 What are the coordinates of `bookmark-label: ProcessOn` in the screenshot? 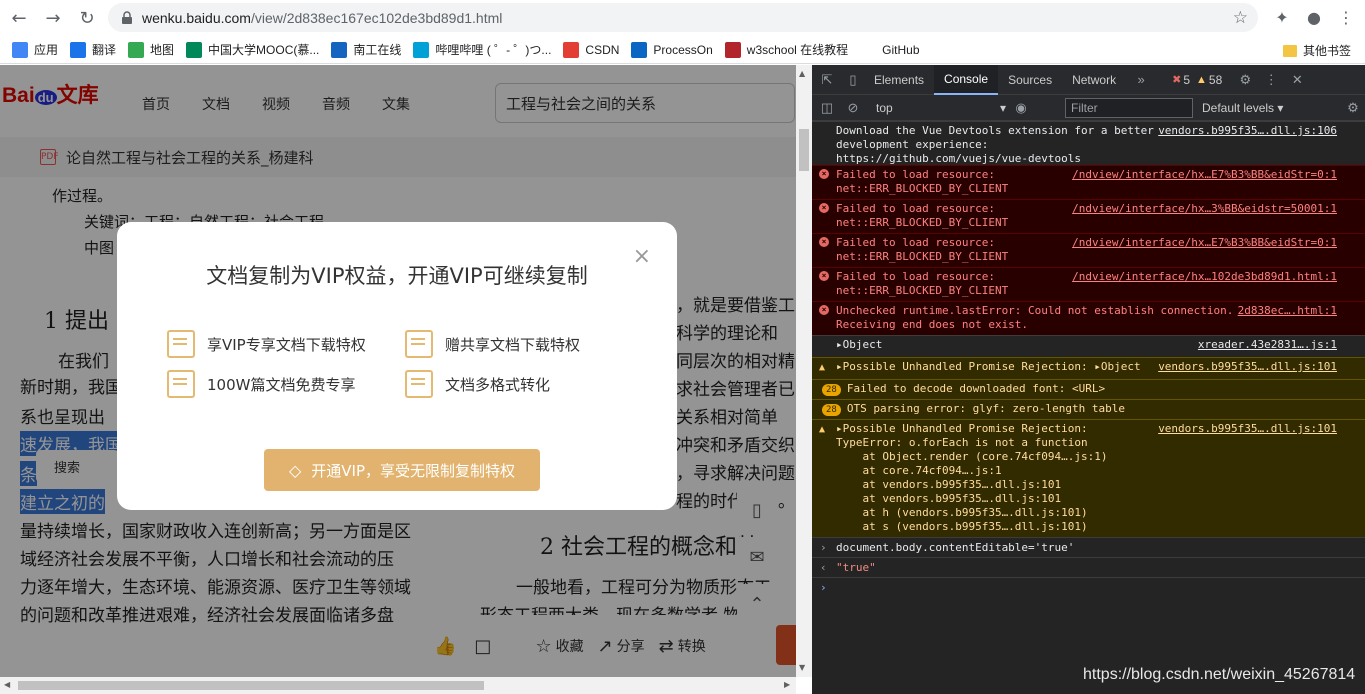 It's located at (683, 49).